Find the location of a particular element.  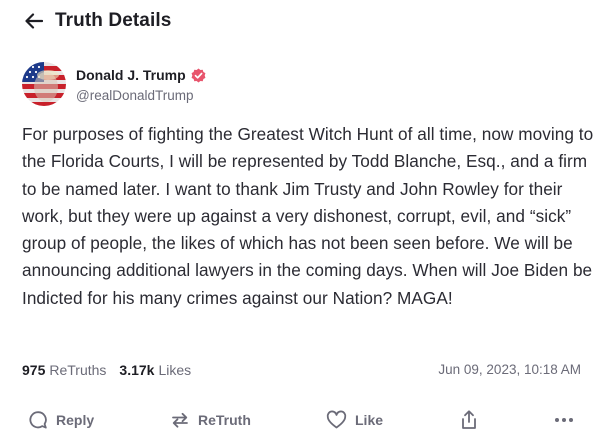

post-author: Donald J. Trump @realDonaldTrump is located at coordinates (114, 84).